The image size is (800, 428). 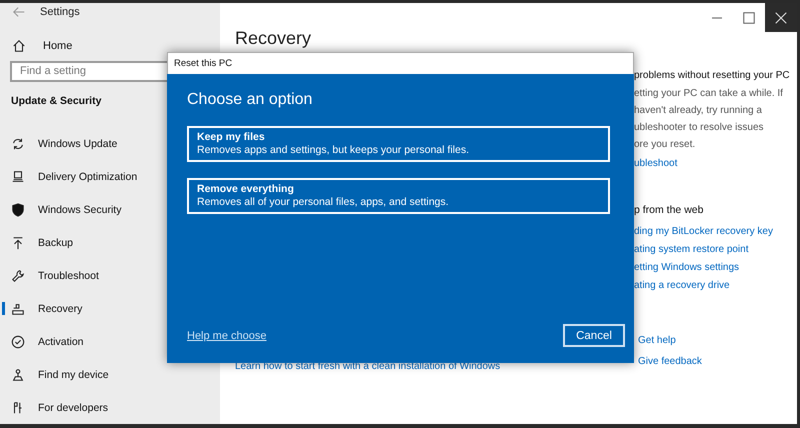 I want to click on dialog-title: Reset this PC, so click(x=400, y=63).